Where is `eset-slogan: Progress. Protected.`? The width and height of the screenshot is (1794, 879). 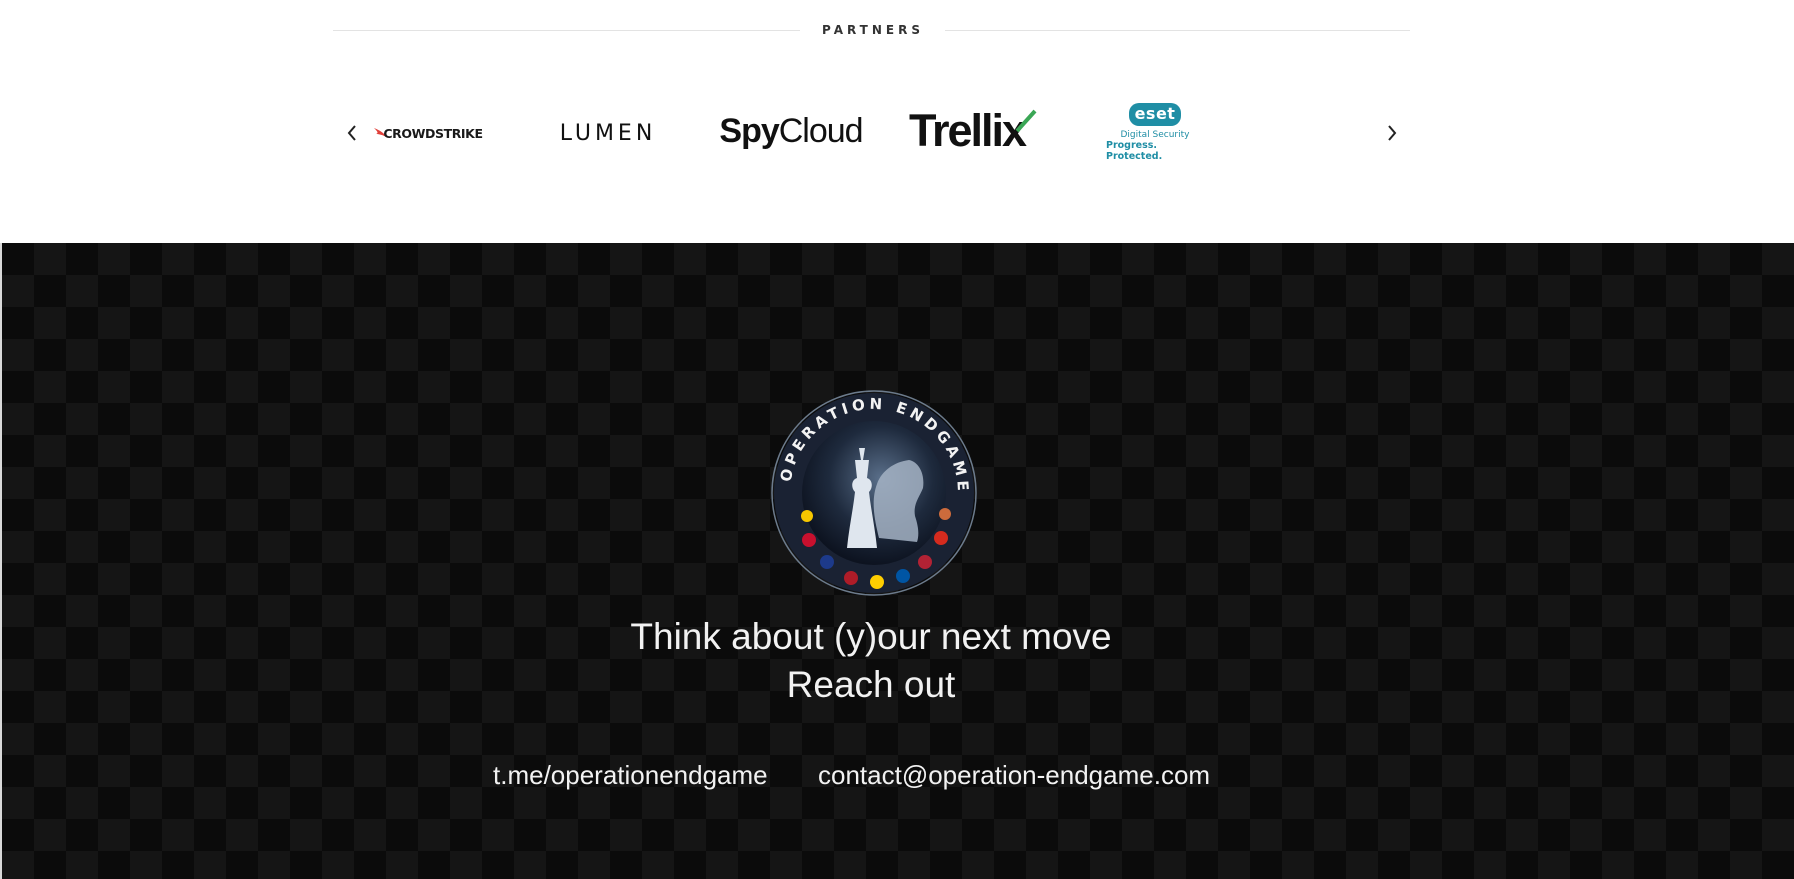 eset-slogan: Progress. Protected. is located at coordinates (1134, 150).